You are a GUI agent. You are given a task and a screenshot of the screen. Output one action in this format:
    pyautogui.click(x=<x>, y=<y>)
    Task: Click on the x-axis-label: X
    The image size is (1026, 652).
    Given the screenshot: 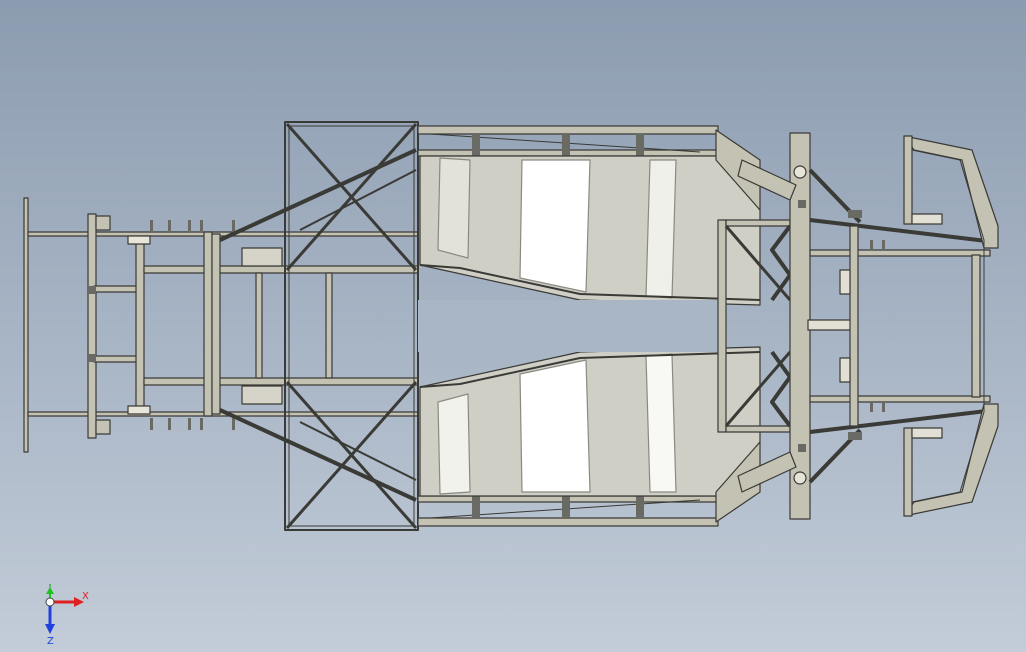 What is the action you would take?
    pyautogui.click(x=85, y=596)
    